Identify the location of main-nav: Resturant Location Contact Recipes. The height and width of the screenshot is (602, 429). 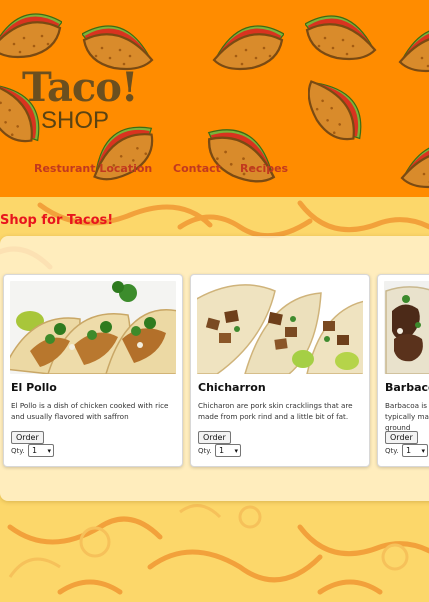
(214, 172).